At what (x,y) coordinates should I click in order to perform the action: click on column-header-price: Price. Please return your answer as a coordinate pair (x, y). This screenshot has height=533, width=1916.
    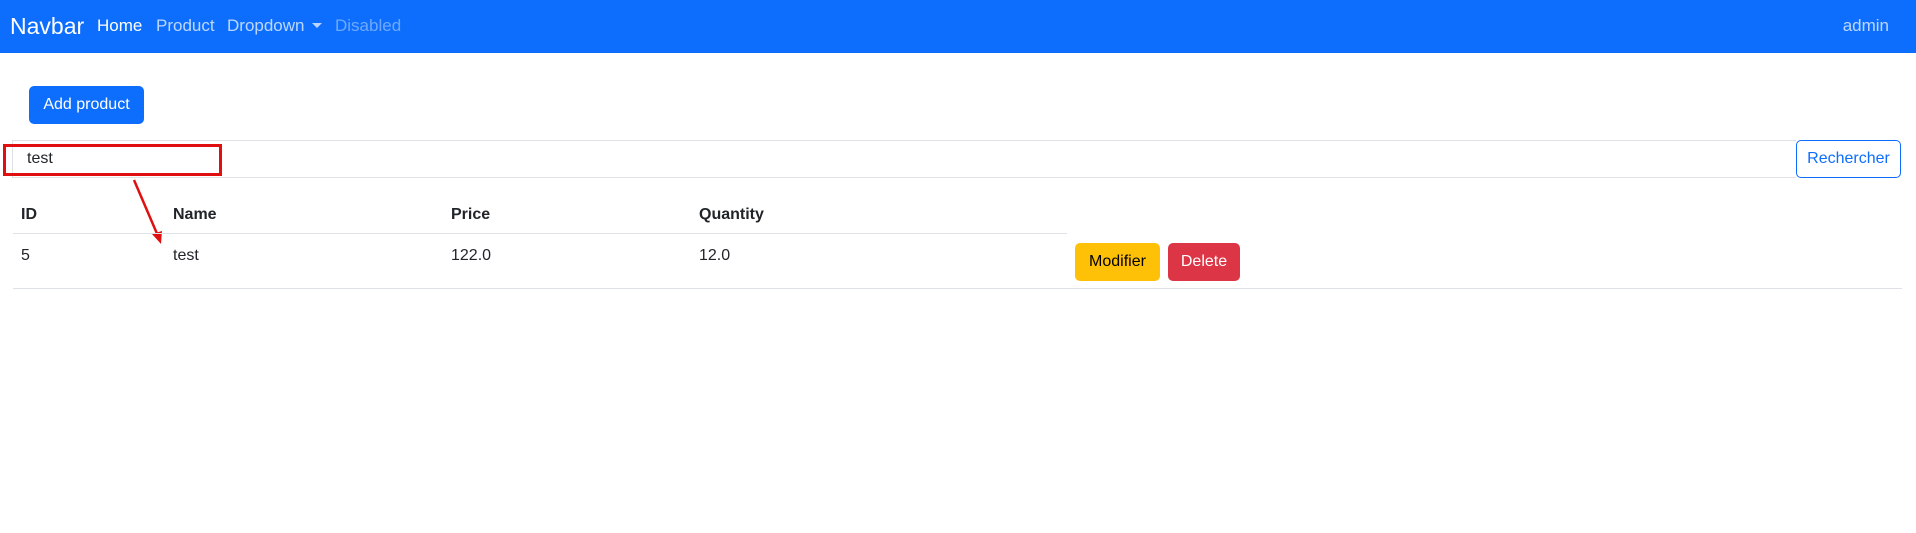
    Looking at the image, I should click on (471, 214).